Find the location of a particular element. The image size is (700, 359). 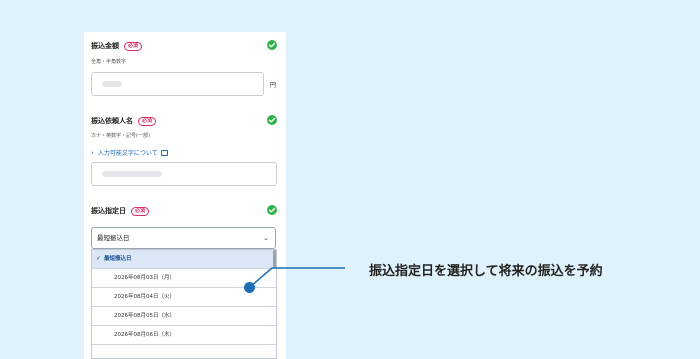

callout-connector is located at coordinates (297, 277).